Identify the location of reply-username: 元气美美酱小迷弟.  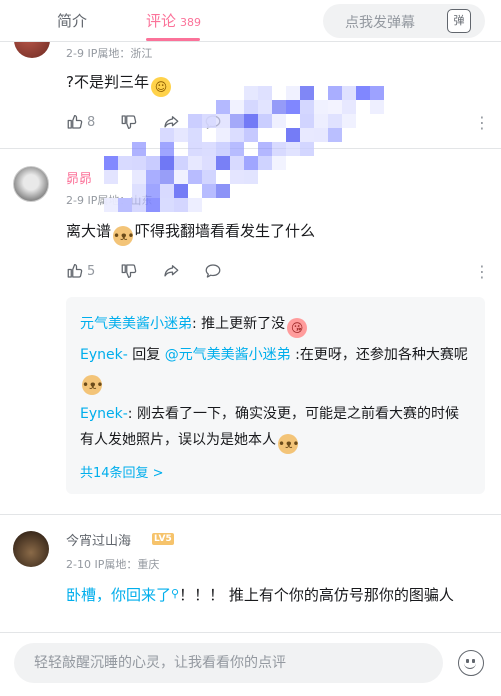
(136, 324).